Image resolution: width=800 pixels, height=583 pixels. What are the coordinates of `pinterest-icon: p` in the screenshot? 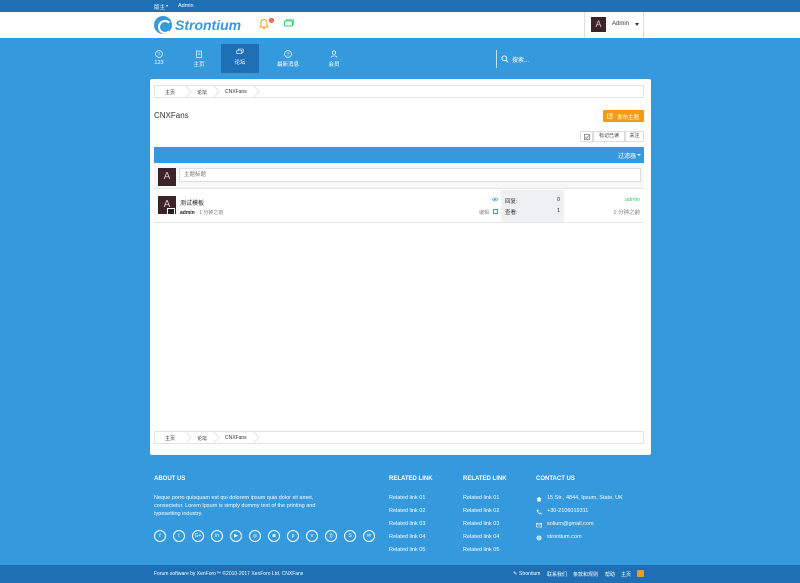 It's located at (293, 536).